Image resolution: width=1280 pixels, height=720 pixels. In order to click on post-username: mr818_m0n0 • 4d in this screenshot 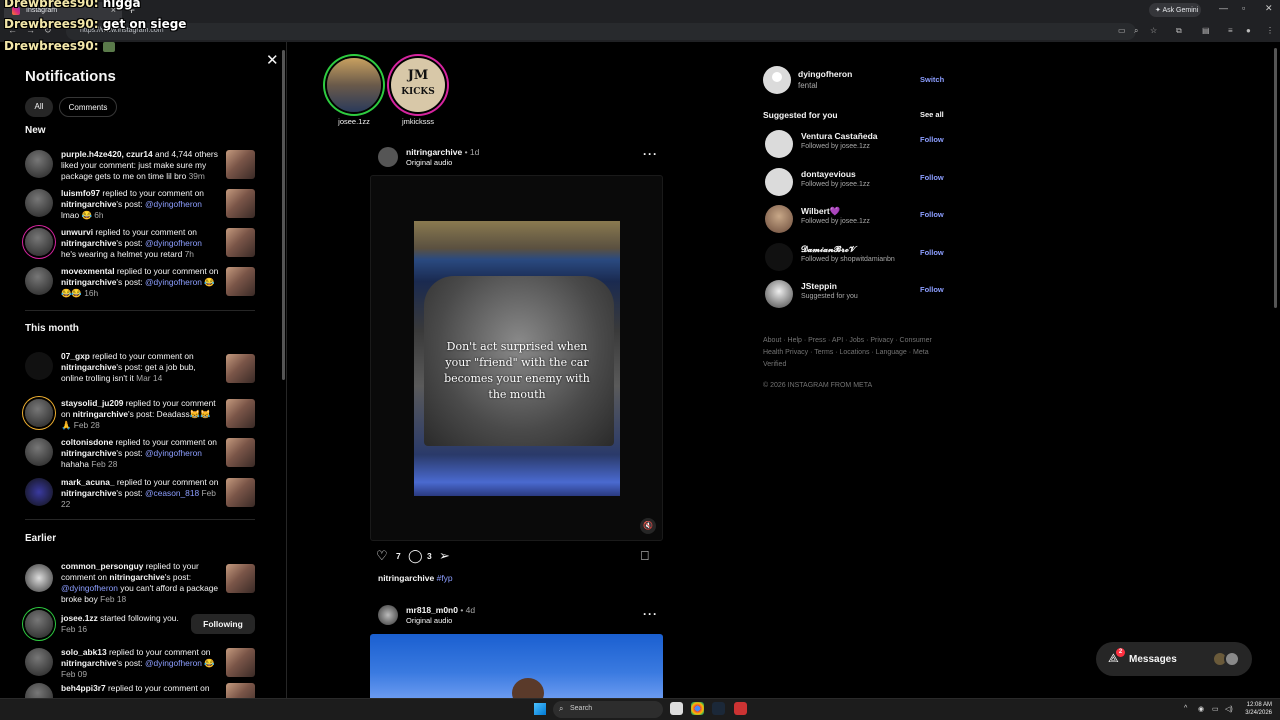, I will do `click(440, 610)`.